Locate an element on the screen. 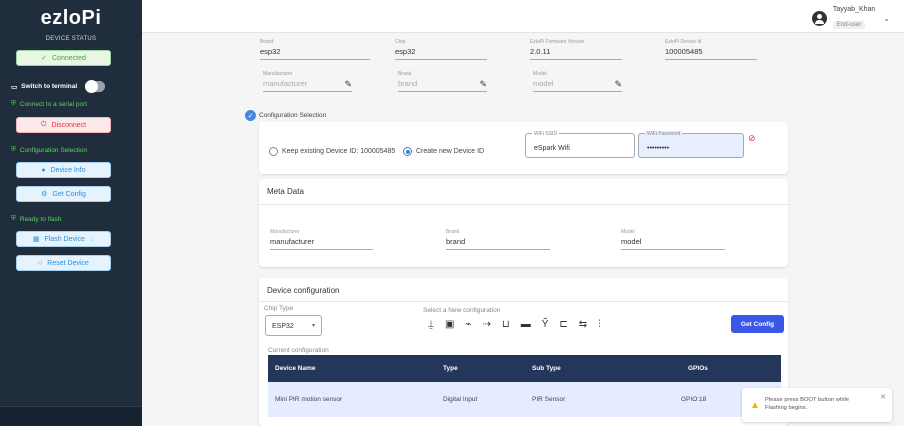 This screenshot has height=426, width=904. config-table-header: Device Name Type Sub Type GPIOs is located at coordinates (524, 368).